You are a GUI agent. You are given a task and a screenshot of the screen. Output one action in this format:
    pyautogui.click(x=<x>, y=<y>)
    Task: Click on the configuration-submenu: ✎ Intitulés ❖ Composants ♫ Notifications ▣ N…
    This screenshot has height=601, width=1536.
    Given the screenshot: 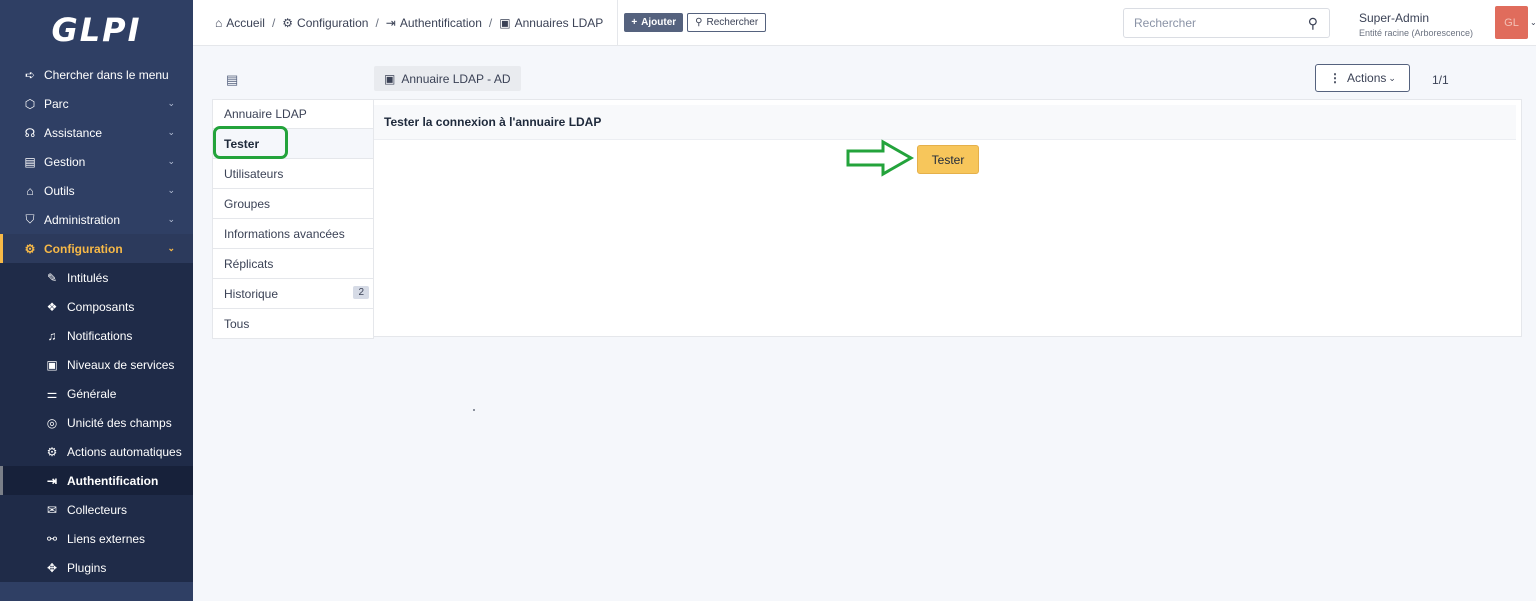 What is the action you would take?
    pyautogui.click(x=96, y=422)
    